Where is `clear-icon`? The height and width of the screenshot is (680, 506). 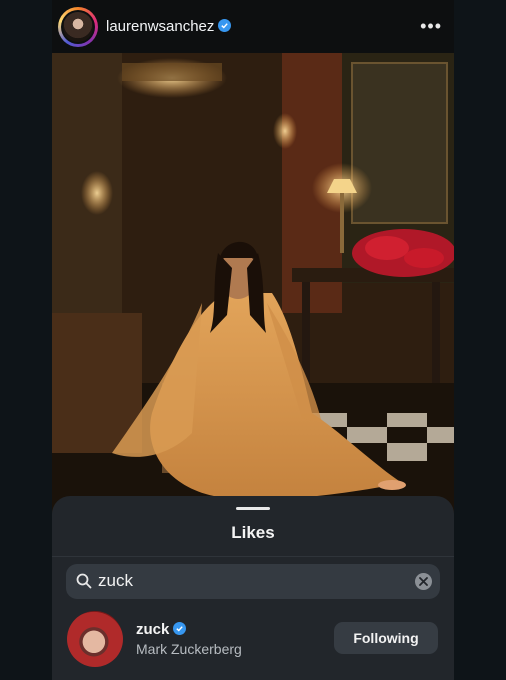 clear-icon is located at coordinates (423, 581).